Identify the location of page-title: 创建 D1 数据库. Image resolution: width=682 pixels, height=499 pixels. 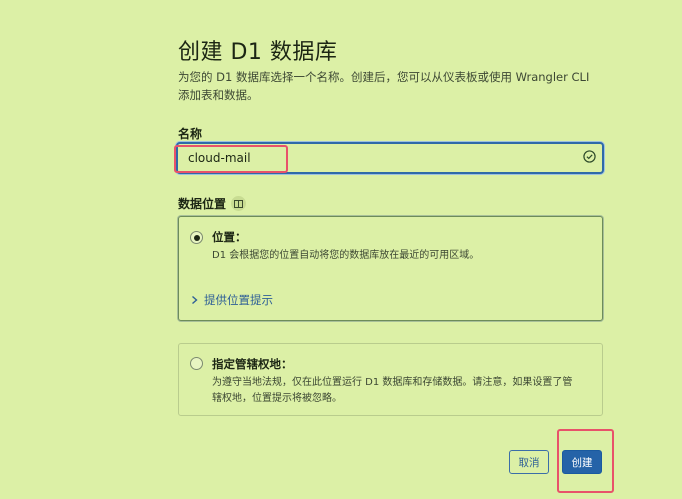
(258, 52).